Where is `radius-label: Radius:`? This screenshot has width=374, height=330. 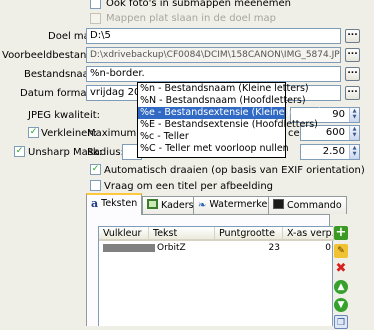 radius-label: Radius: is located at coordinates (105, 152).